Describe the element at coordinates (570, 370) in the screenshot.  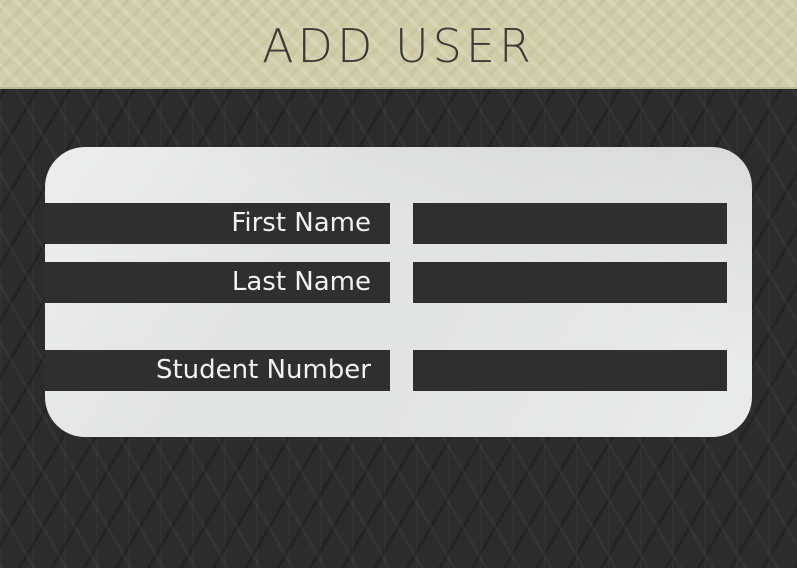
I see `student-number-field` at that location.